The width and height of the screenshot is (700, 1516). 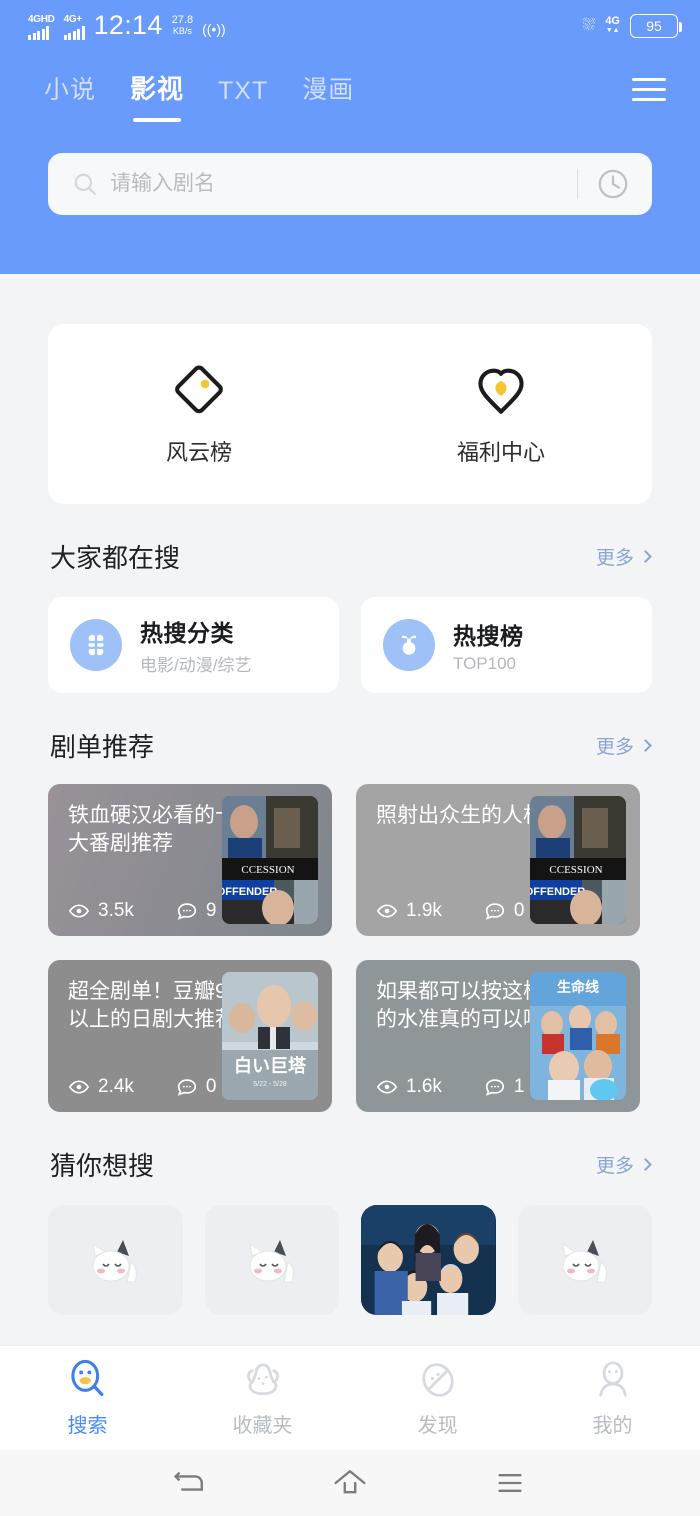 What do you see at coordinates (500, 452) in the screenshot?
I see `quick-entry-welfare-label: 福利中心` at bounding box center [500, 452].